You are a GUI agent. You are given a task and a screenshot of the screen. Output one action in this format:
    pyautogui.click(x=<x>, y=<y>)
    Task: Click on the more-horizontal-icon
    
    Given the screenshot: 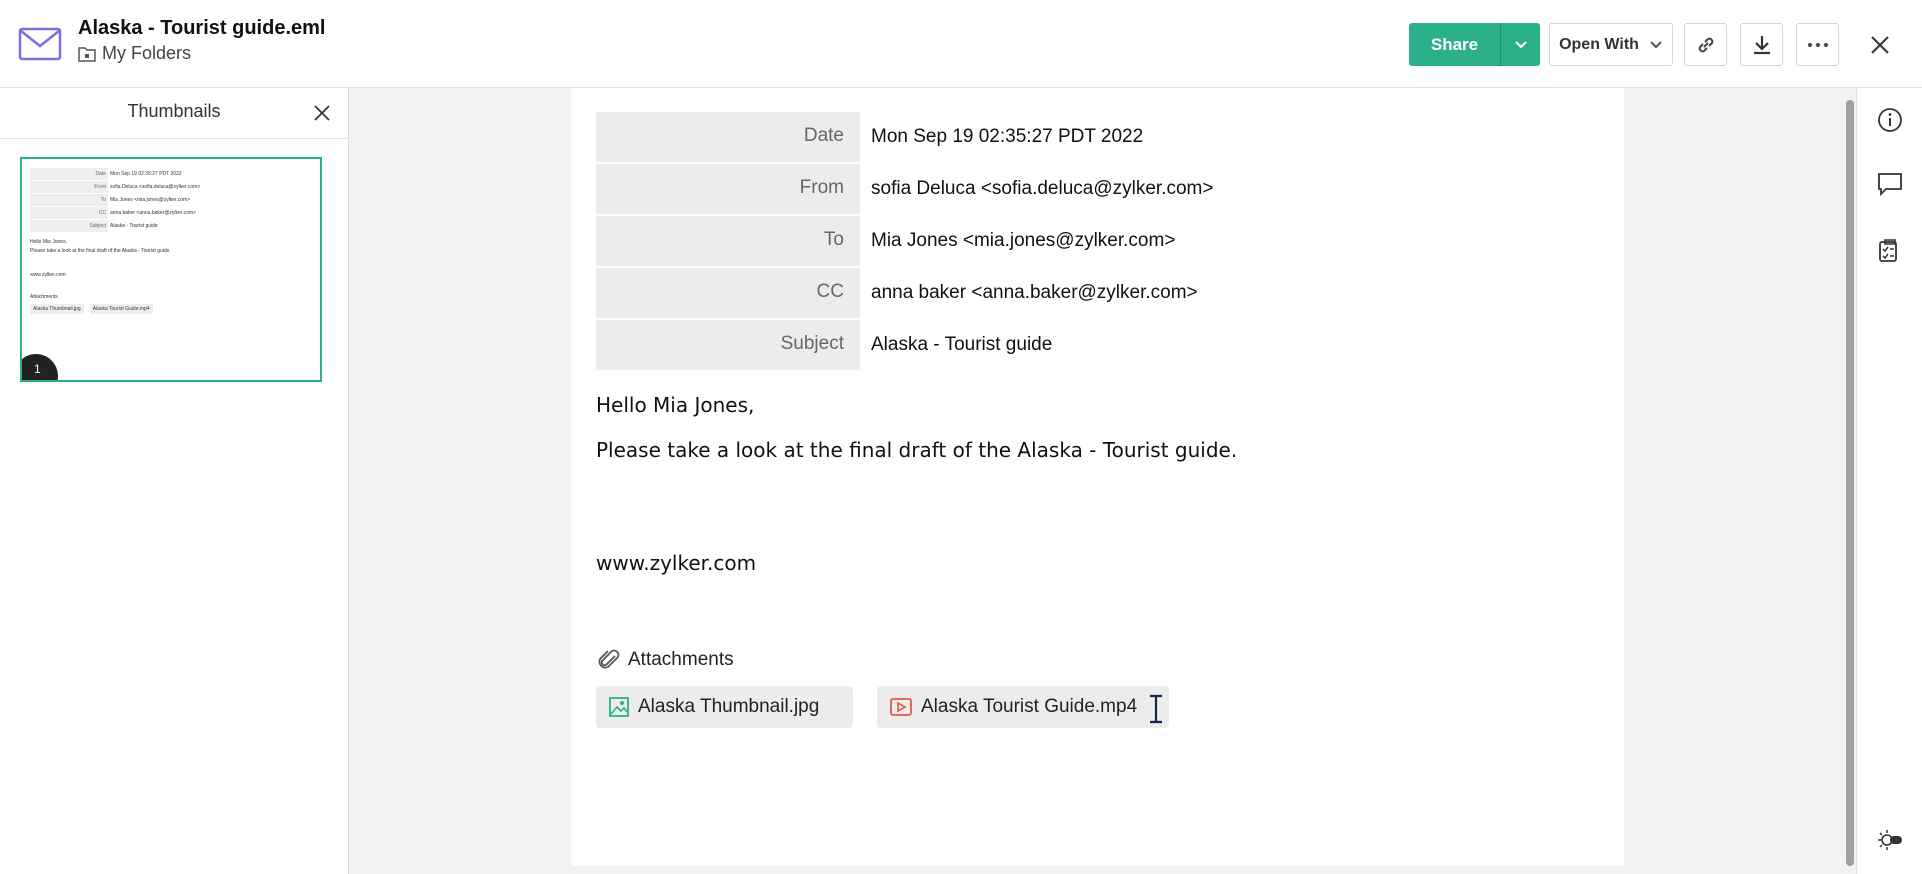 What is the action you would take?
    pyautogui.click(x=1817, y=44)
    